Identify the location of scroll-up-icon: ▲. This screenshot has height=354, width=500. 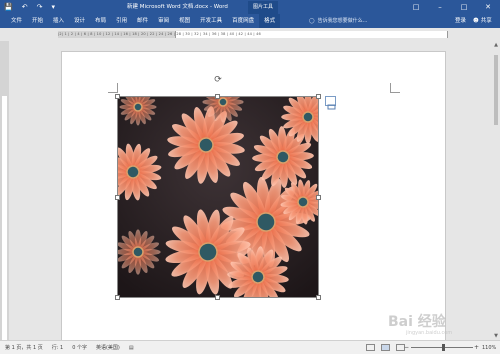
(496, 45).